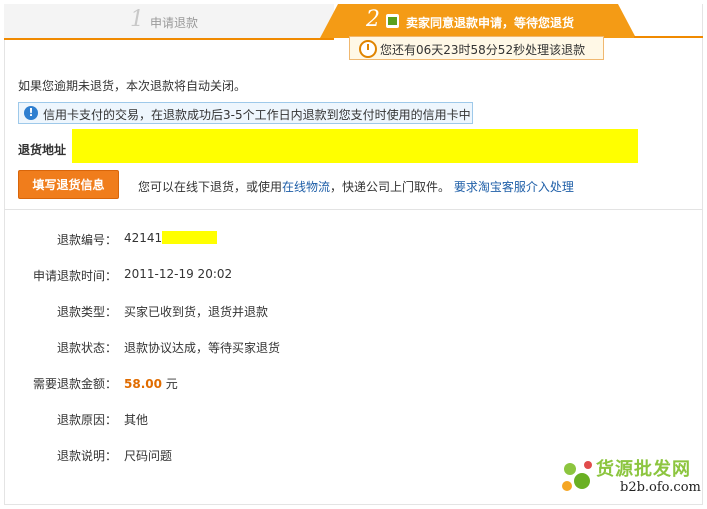 This screenshot has width=707, height=509. Describe the element at coordinates (368, 49) in the screenshot. I see `clock-icon` at that location.